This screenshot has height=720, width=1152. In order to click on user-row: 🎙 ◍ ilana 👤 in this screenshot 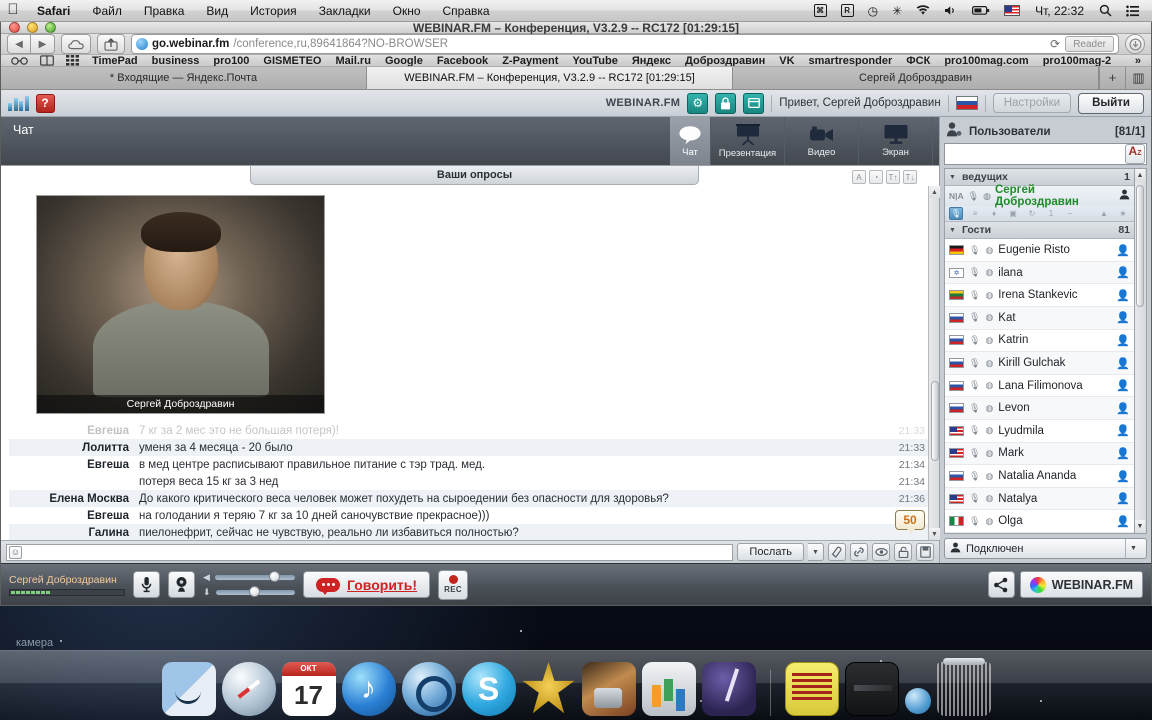, I will do `click(1039, 273)`.